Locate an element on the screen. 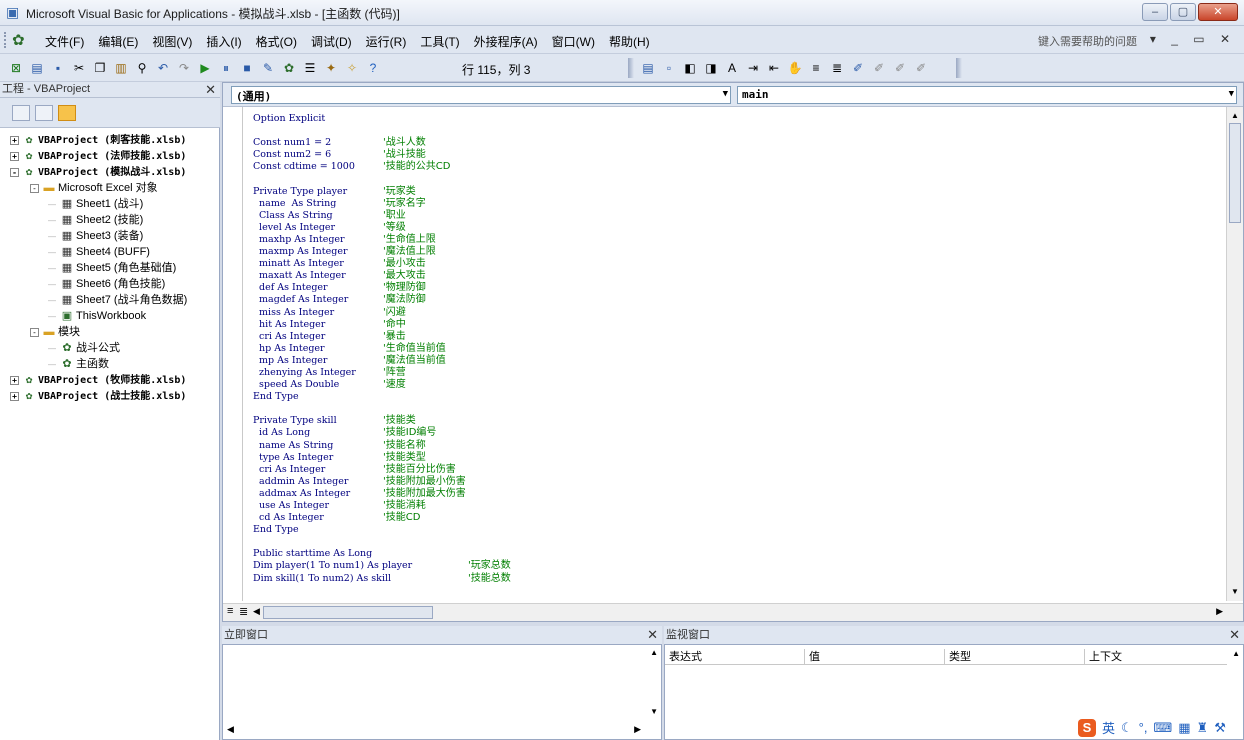 The height and width of the screenshot is (740, 1244). code-line: use As Integer '技能消耗 is located at coordinates (728, 506).